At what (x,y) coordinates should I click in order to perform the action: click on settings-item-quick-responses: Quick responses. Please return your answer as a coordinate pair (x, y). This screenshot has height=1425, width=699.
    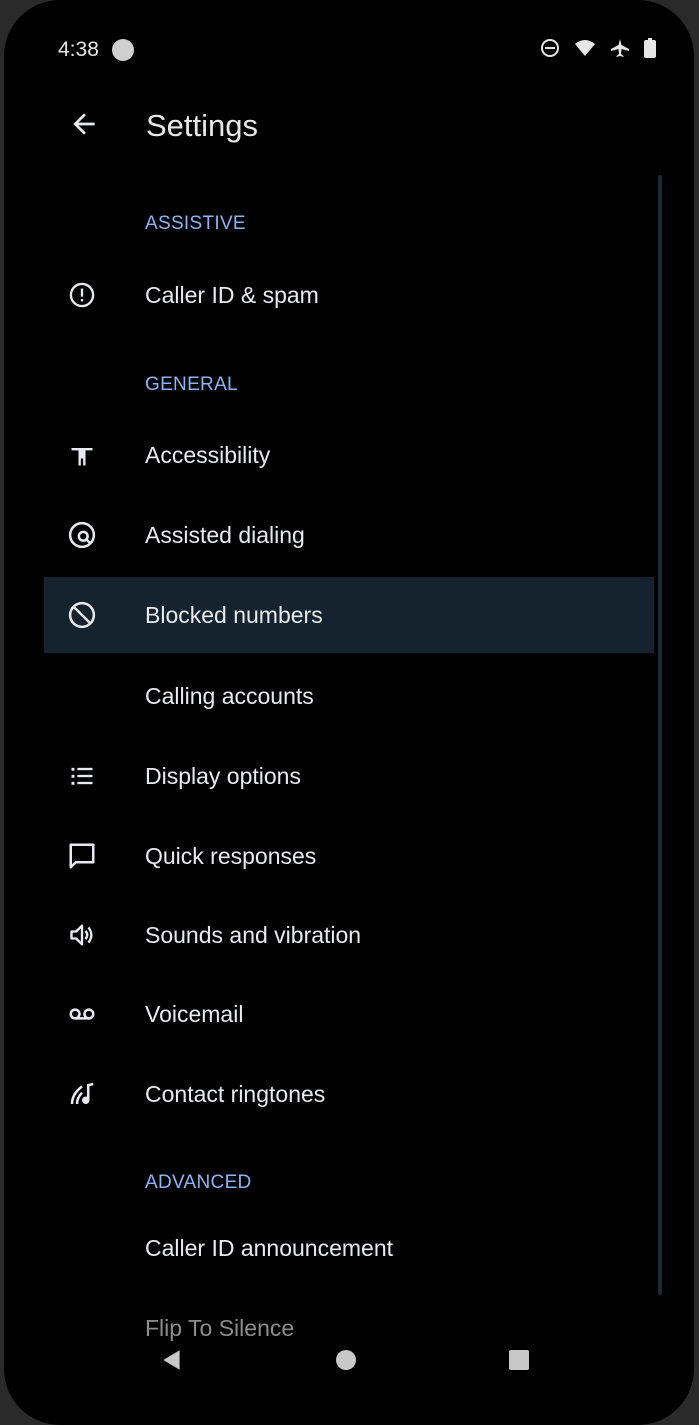
    Looking at the image, I should click on (349, 856).